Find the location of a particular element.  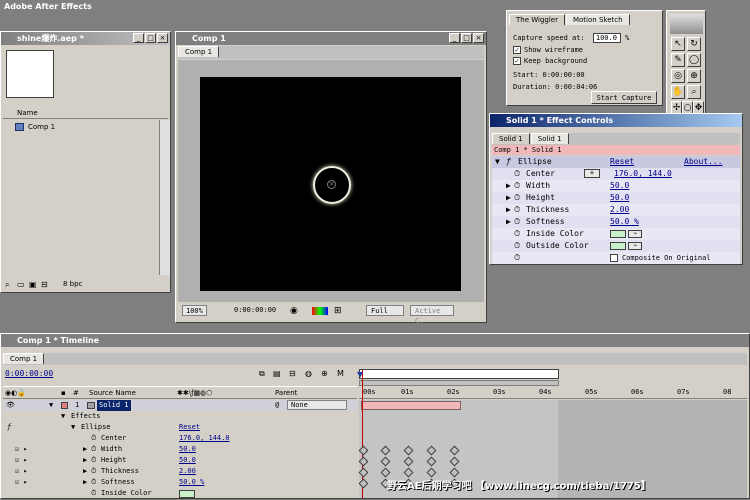

menu-layer: Layer is located at coordinates (118, 19).